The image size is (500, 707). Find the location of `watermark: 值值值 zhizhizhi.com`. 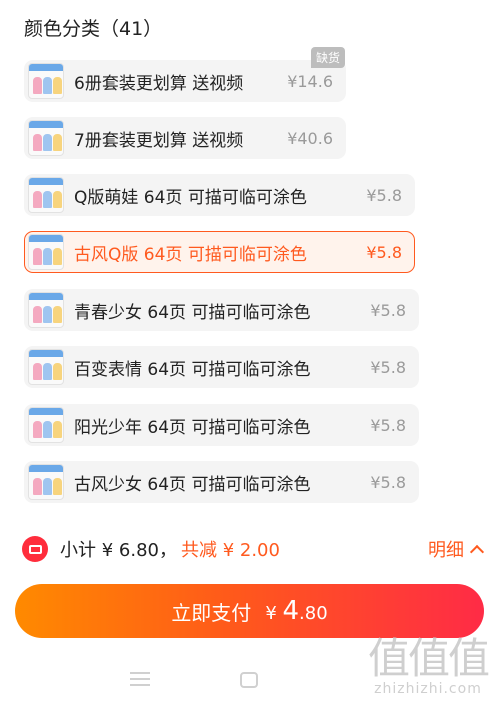

watermark: 值值值 zhizhizhi.com is located at coordinates (428, 666).